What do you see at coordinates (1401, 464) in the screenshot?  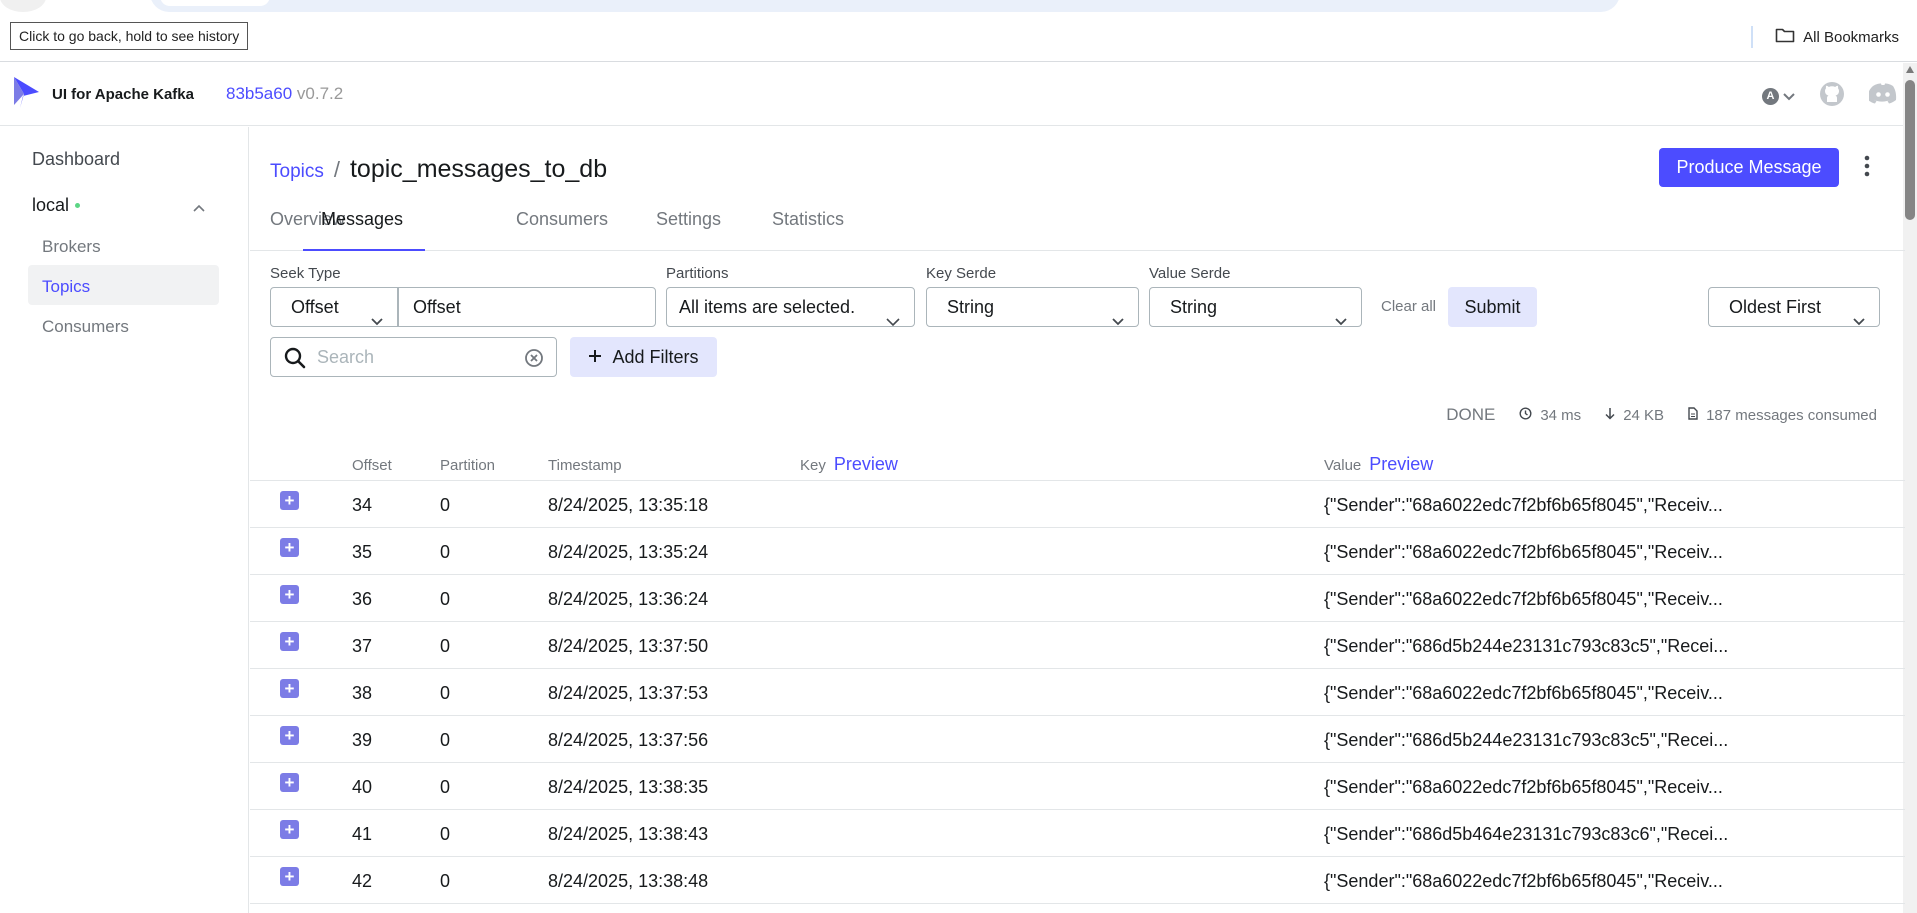 I see `value-preview-link: Preview` at bounding box center [1401, 464].